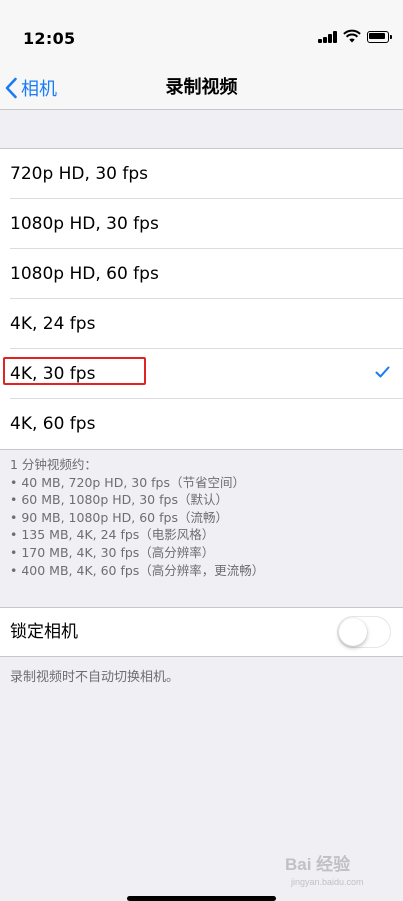 The width and height of the screenshot is (403, 901). What do you see at coordinates (382, 372) in the screenshot?
I see `checkmark-icon` at bounding box center [382, 372].